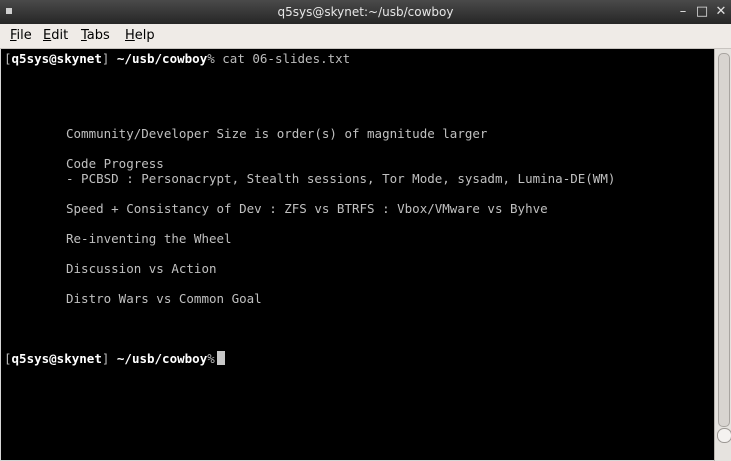 The width and height of the screenshot is (731, 461). Describe the element at coordinates (47, 35) in the screenshot. I see `menu-edit-accel: E` at that location.